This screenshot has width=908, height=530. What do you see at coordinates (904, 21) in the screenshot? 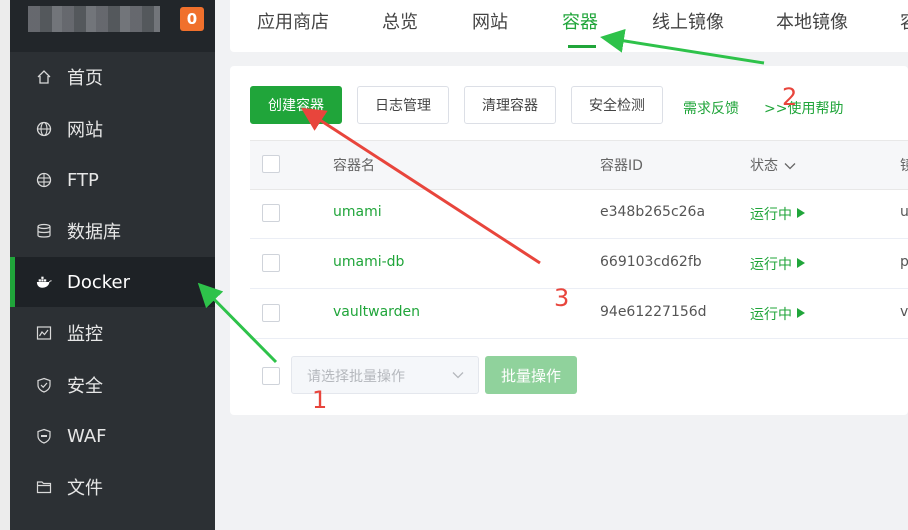
I see `tab-truncated: 容` at bounding box center [904, 21].